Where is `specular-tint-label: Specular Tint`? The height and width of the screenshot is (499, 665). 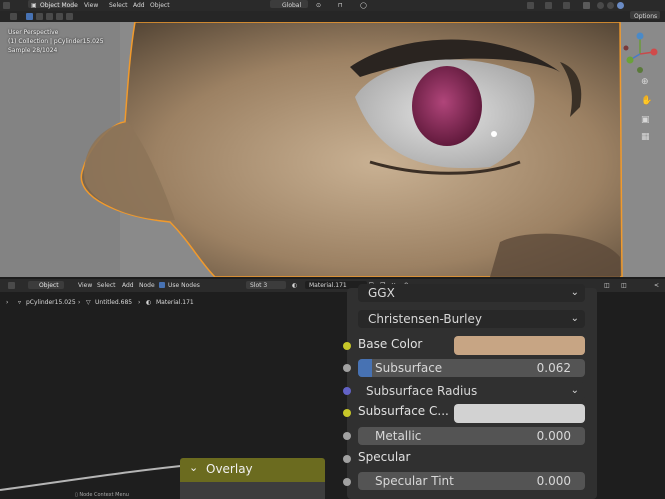 specular-tint-label: Specular Tint is located at coordinates (414, 481).